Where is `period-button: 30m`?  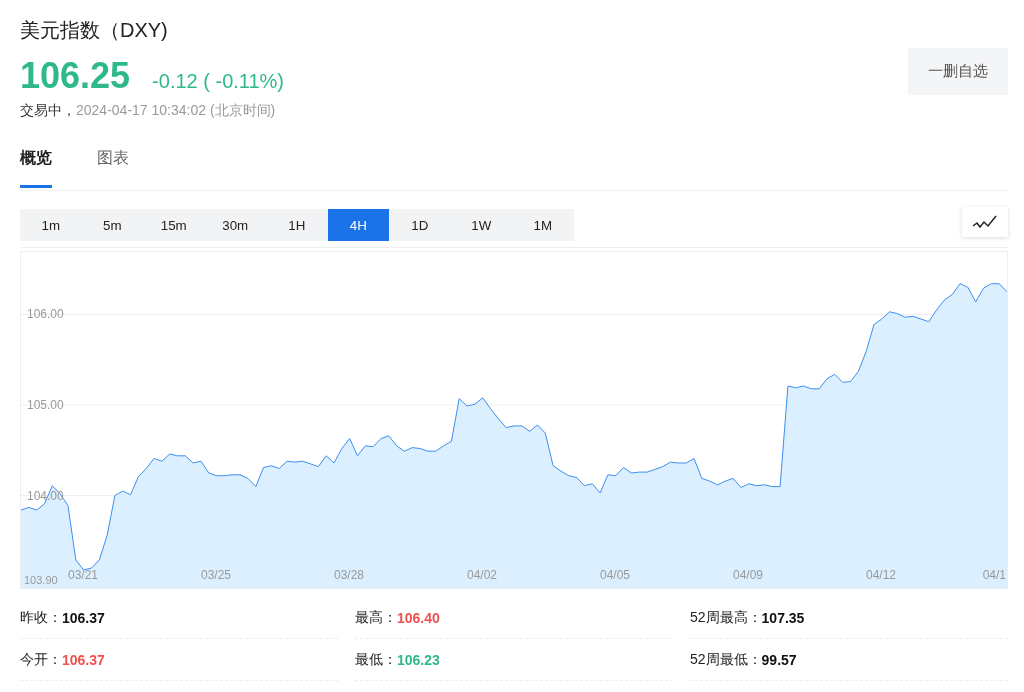 period-button: 30m is located at coordinates (235, 225).